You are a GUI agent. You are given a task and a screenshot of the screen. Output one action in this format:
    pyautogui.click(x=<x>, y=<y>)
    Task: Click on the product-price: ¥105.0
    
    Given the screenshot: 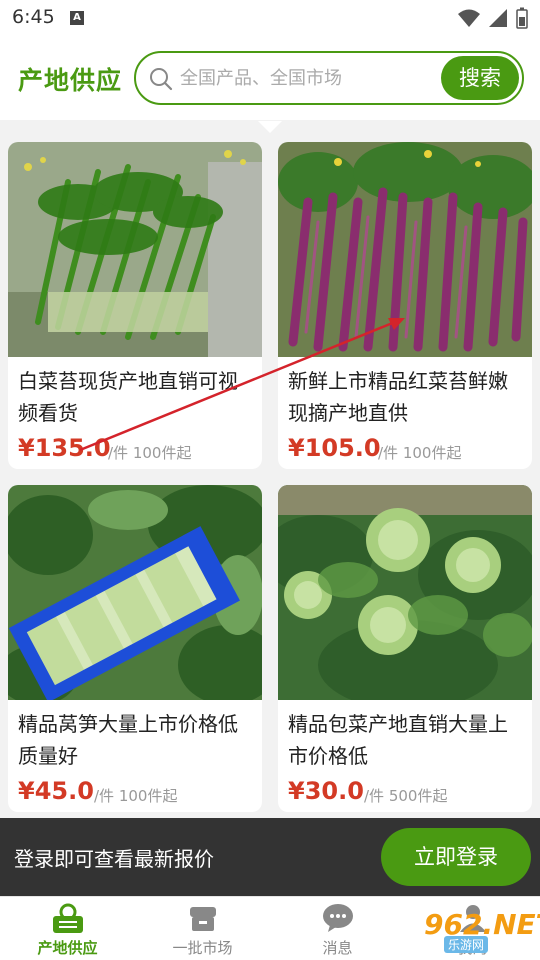 What is the action you would take?
    pyautogui.click(x=334, y=448)
    